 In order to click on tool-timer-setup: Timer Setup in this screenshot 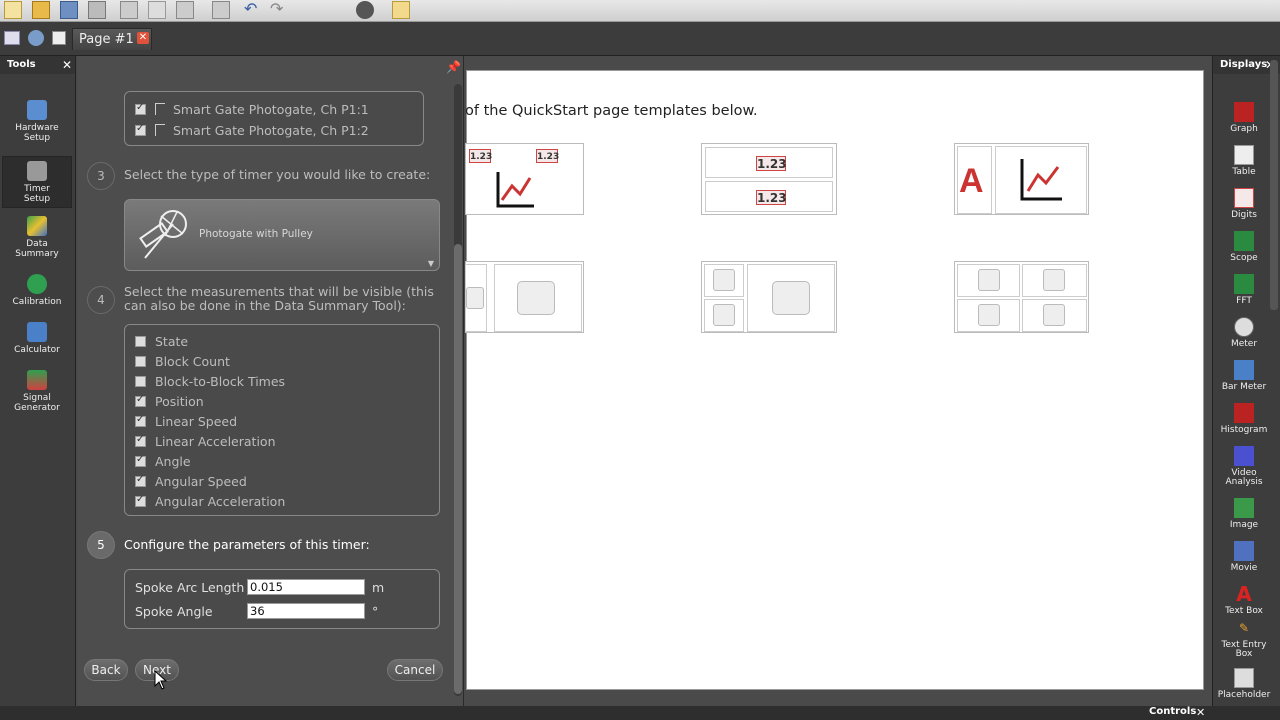, I will do `click(37, 182)`.